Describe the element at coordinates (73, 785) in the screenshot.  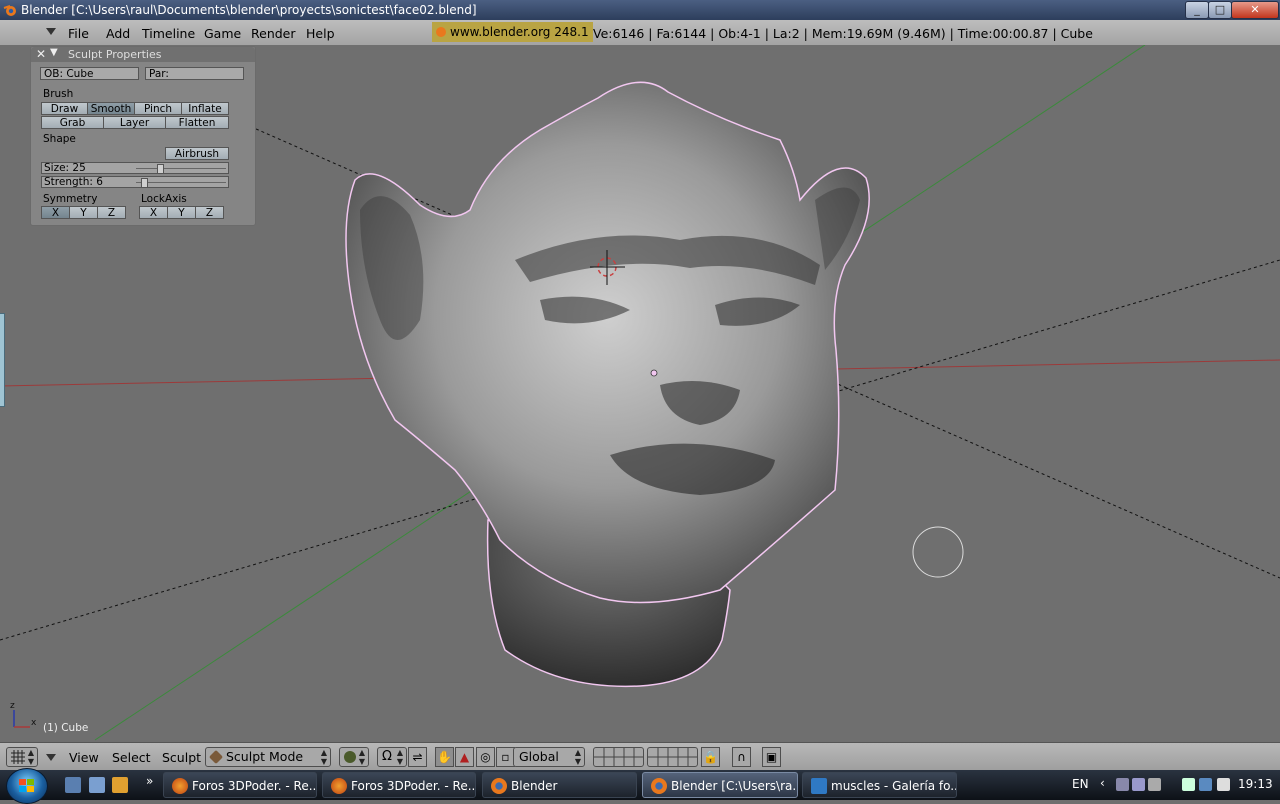
I see `explorer-quicklaunch-icon` at that location.